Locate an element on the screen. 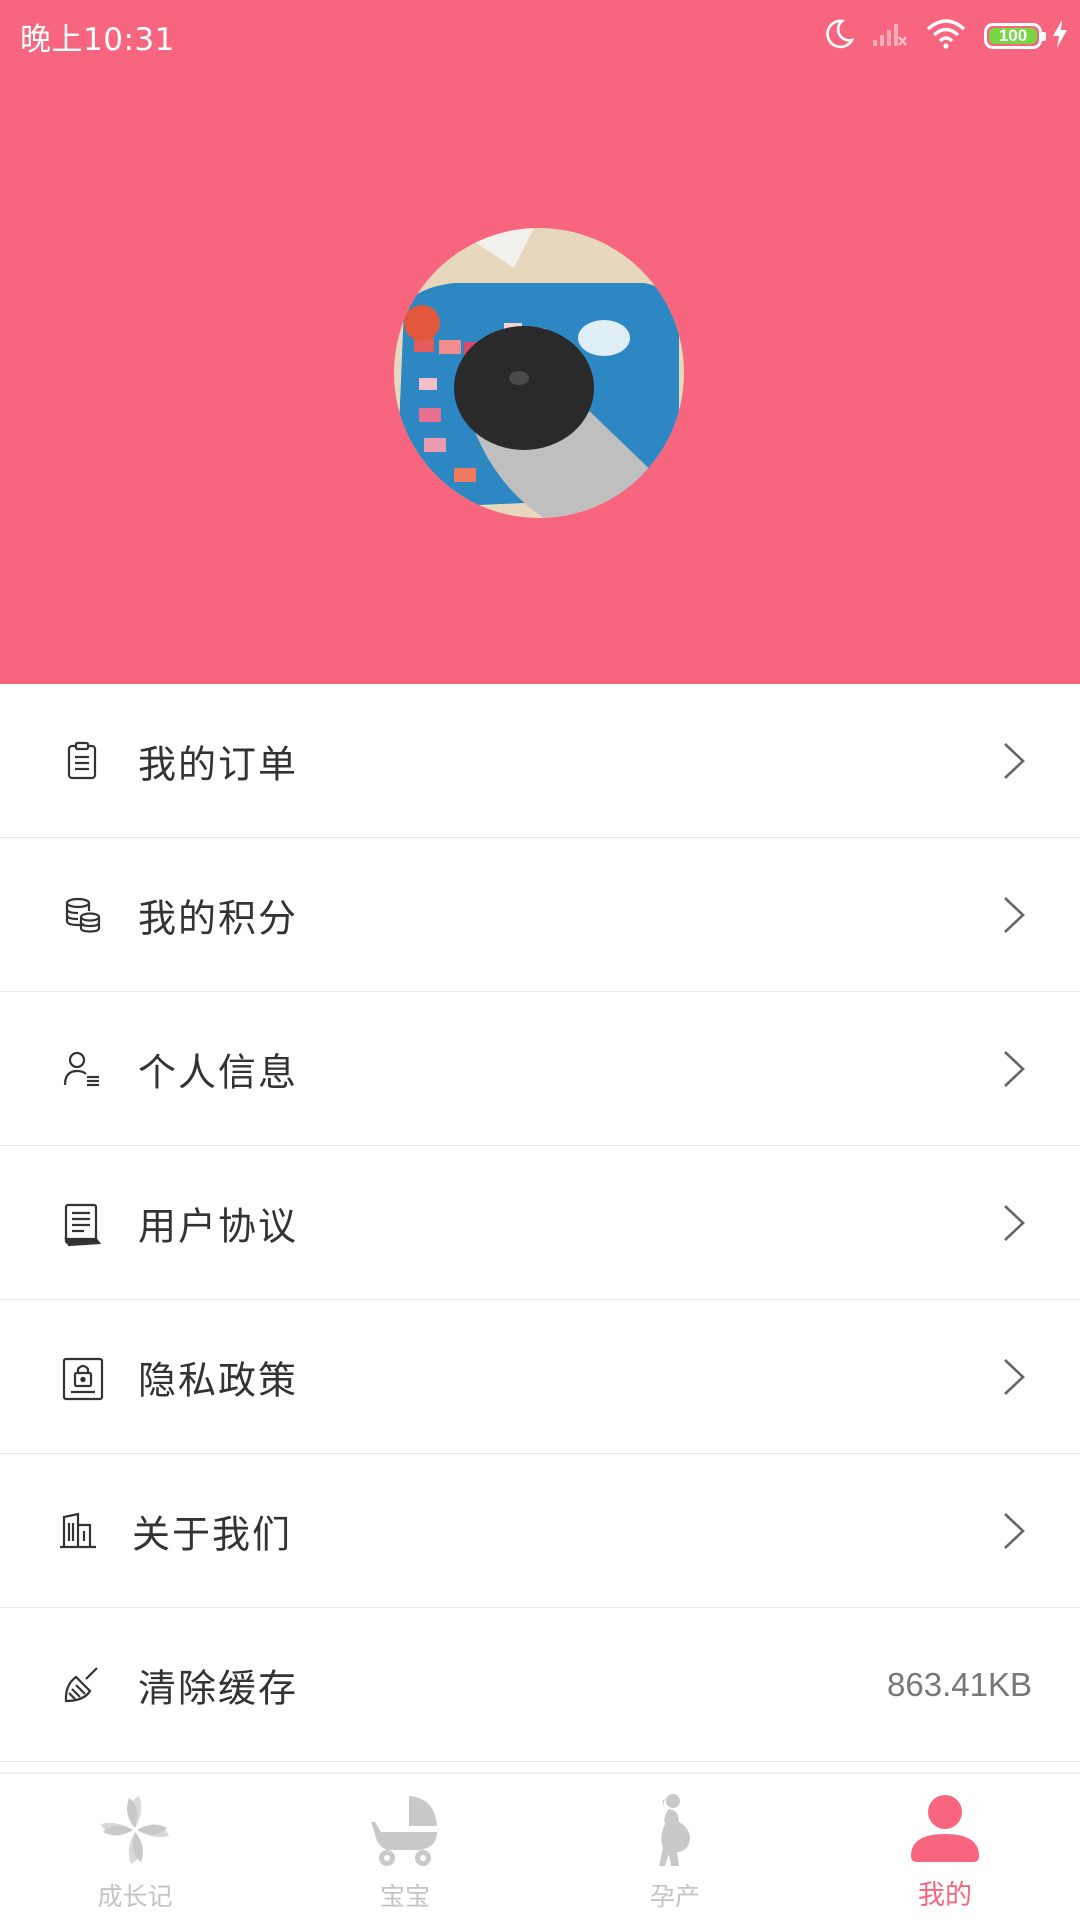 The height and width of the screenshot is (1920, 1080). tab-label: 孕产 is located at coordinates (674, 1896).